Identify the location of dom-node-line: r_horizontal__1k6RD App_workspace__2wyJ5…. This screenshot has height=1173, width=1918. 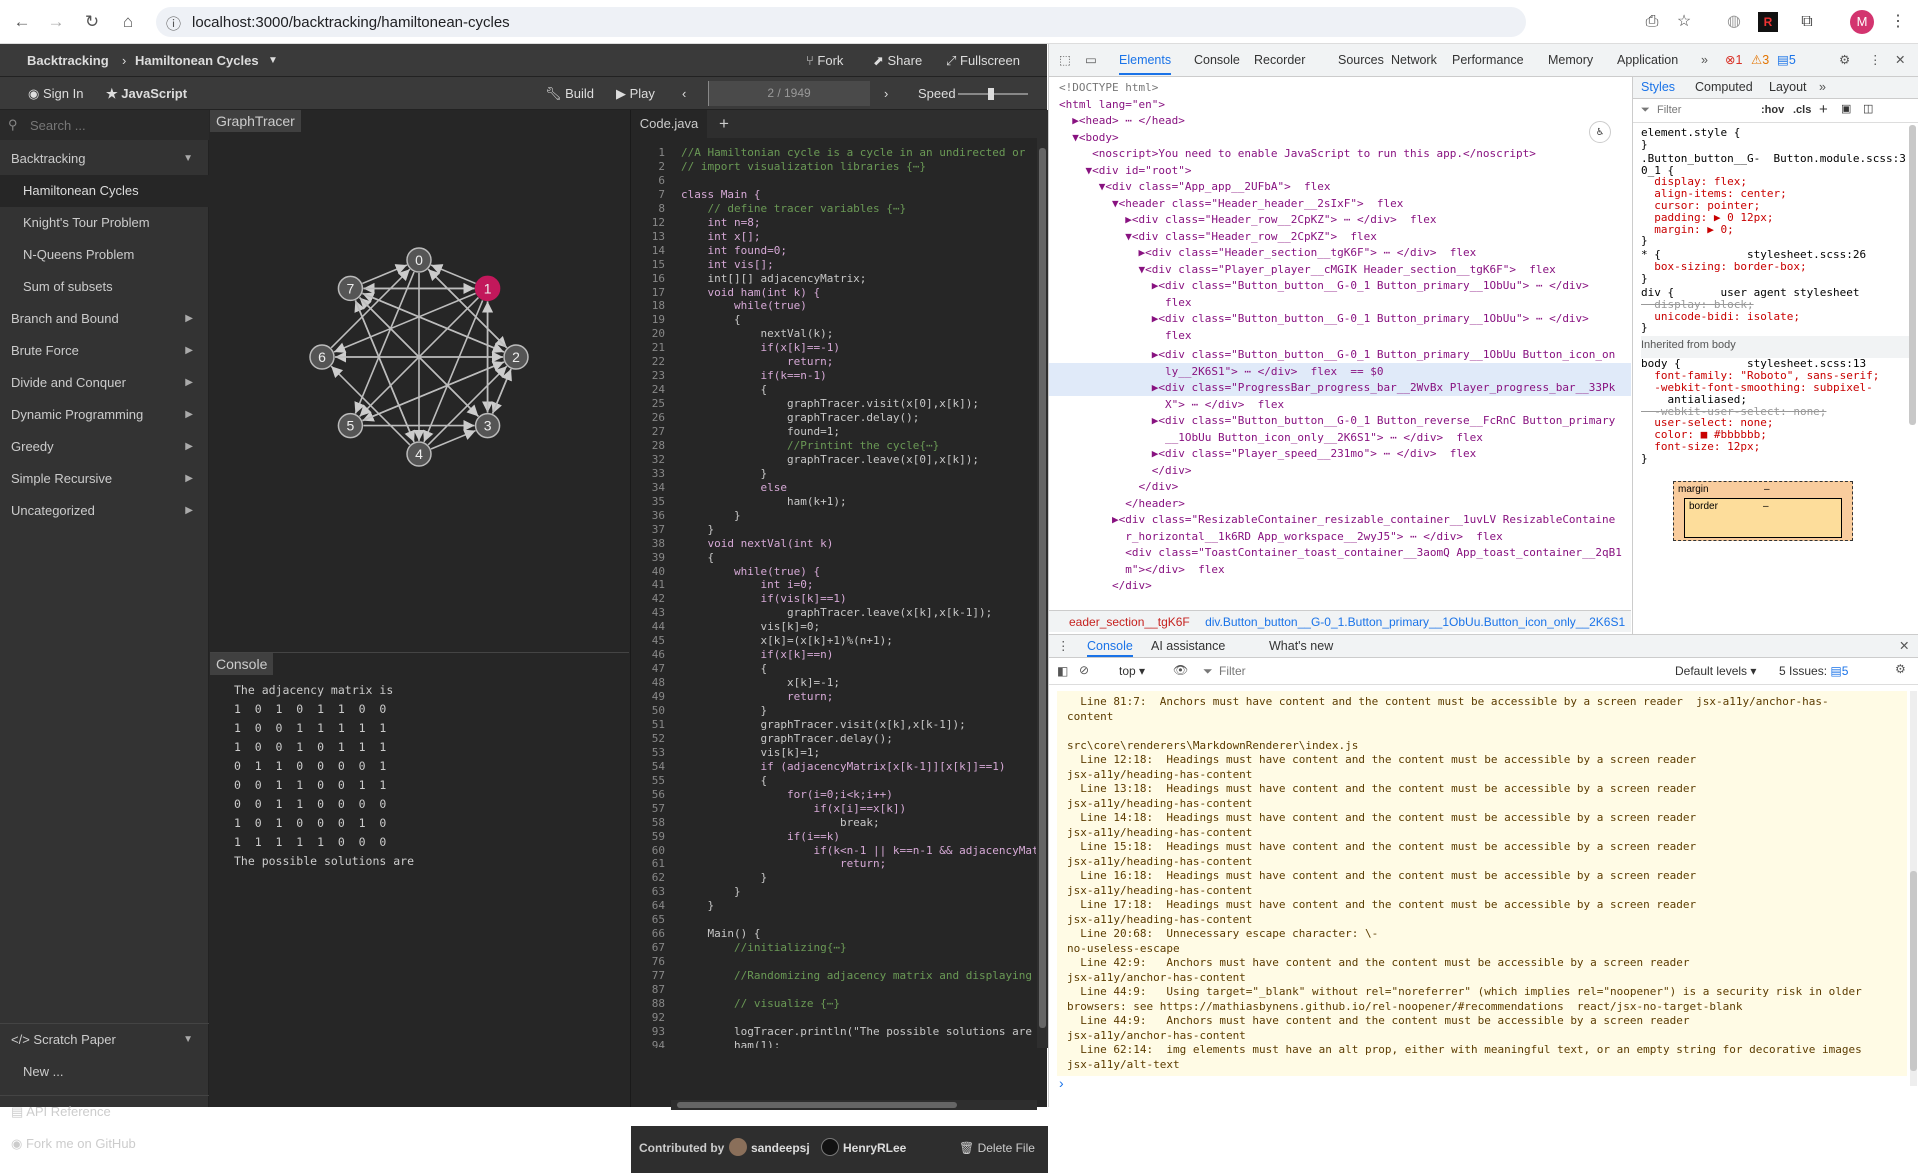
(1281, 537).